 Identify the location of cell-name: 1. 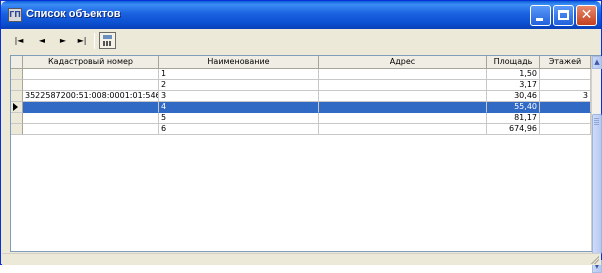
(239, 74).